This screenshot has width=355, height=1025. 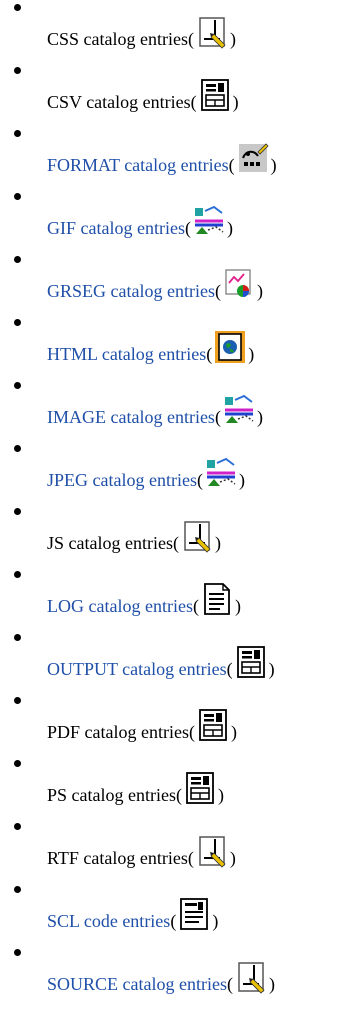 I want to click on entry-link: SCL code entries, so click(x=108, y=921).